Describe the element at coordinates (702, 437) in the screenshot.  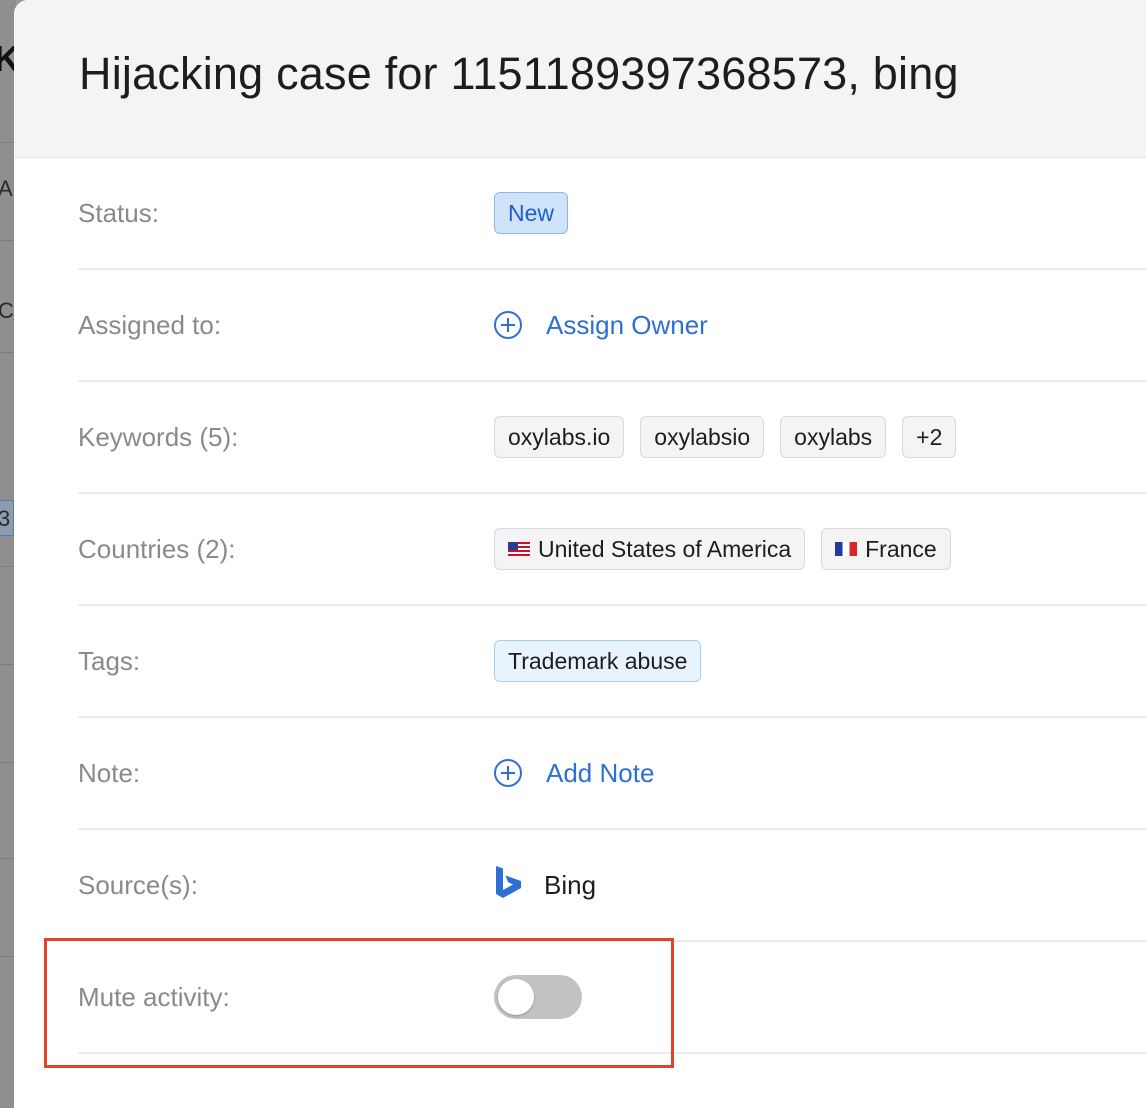
I see `keyword-chip: oxylabsio` at that location.